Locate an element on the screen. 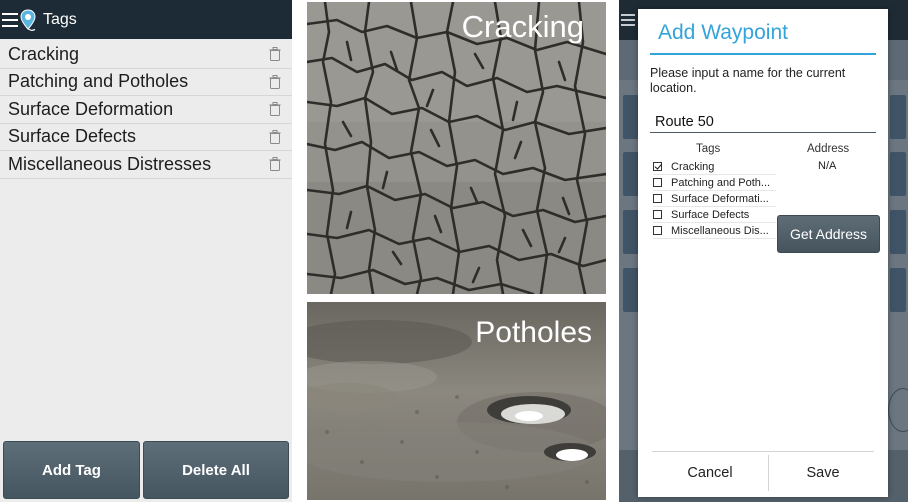 The image size is (908, 502). app-logo-icon is located at coordinates (28, 19).